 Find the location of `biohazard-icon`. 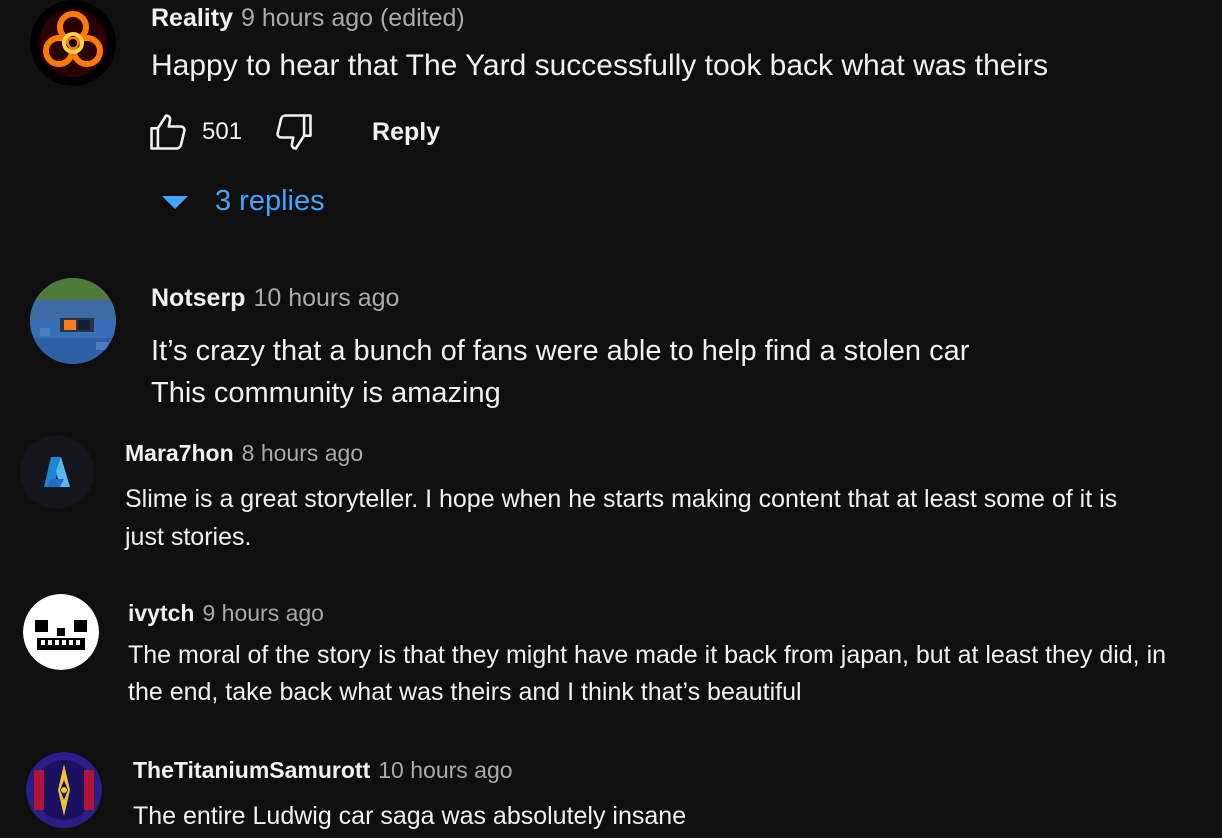

biohazard-icon is located at coordinates (73, 43).